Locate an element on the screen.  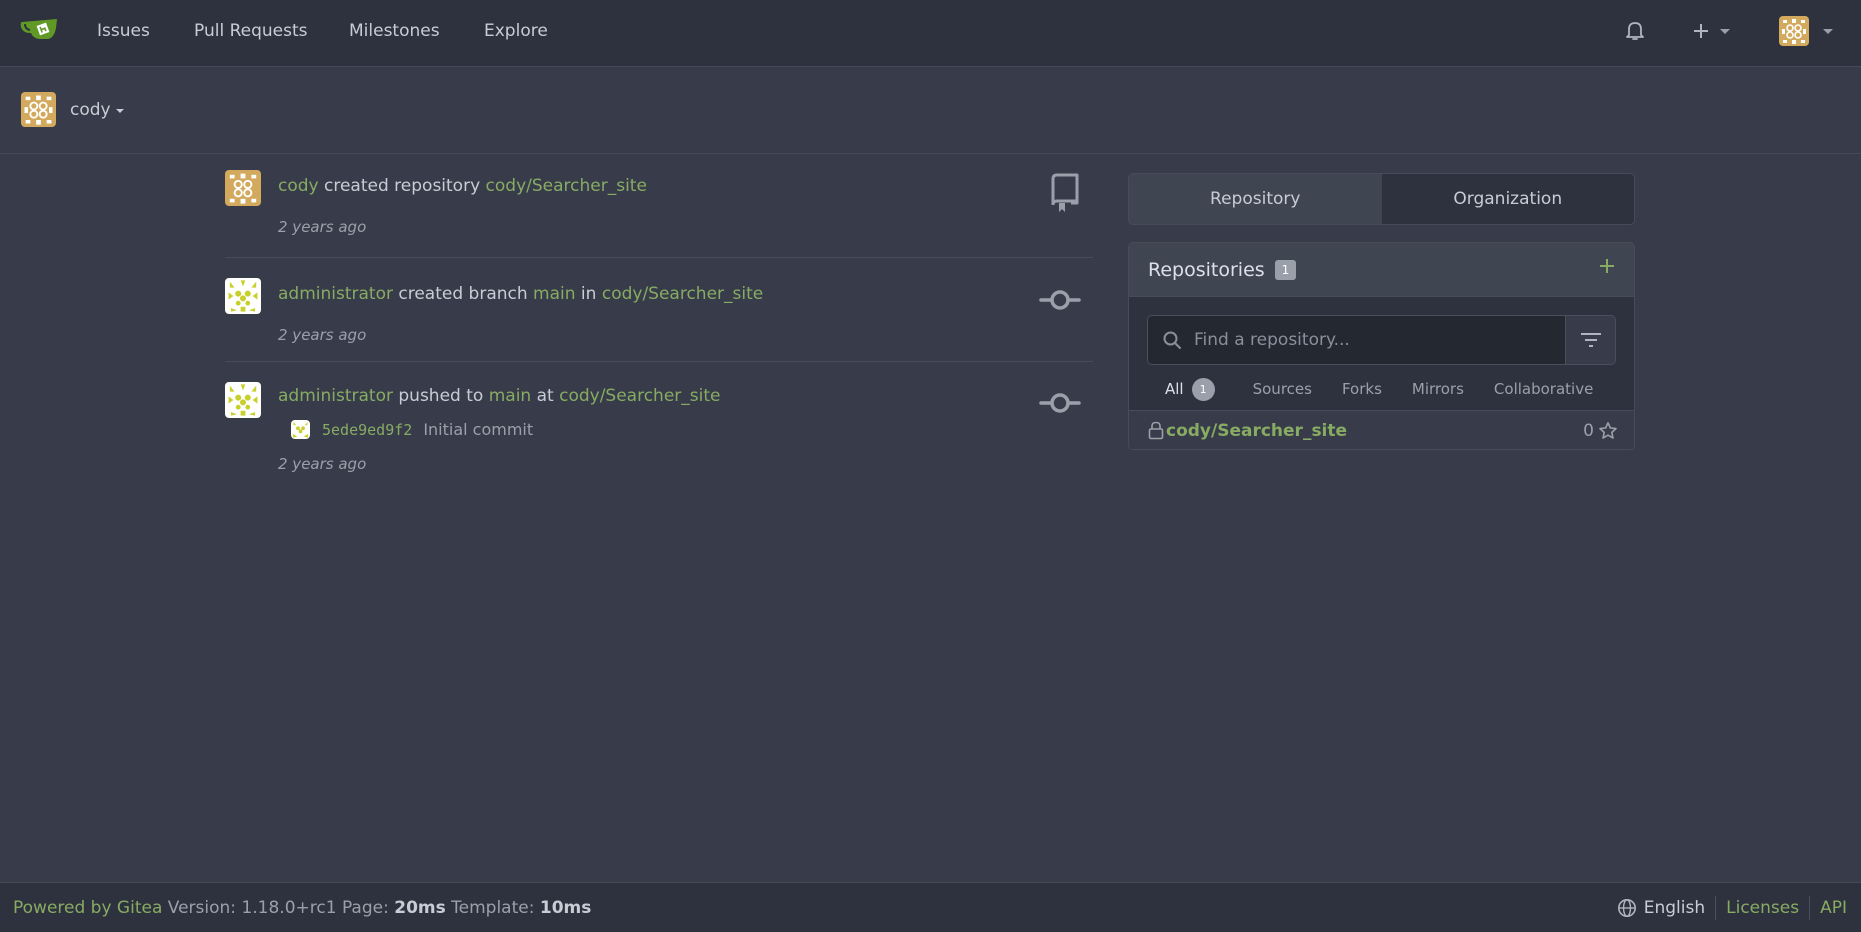
language-label: English is located at coordinates (1674, 907).